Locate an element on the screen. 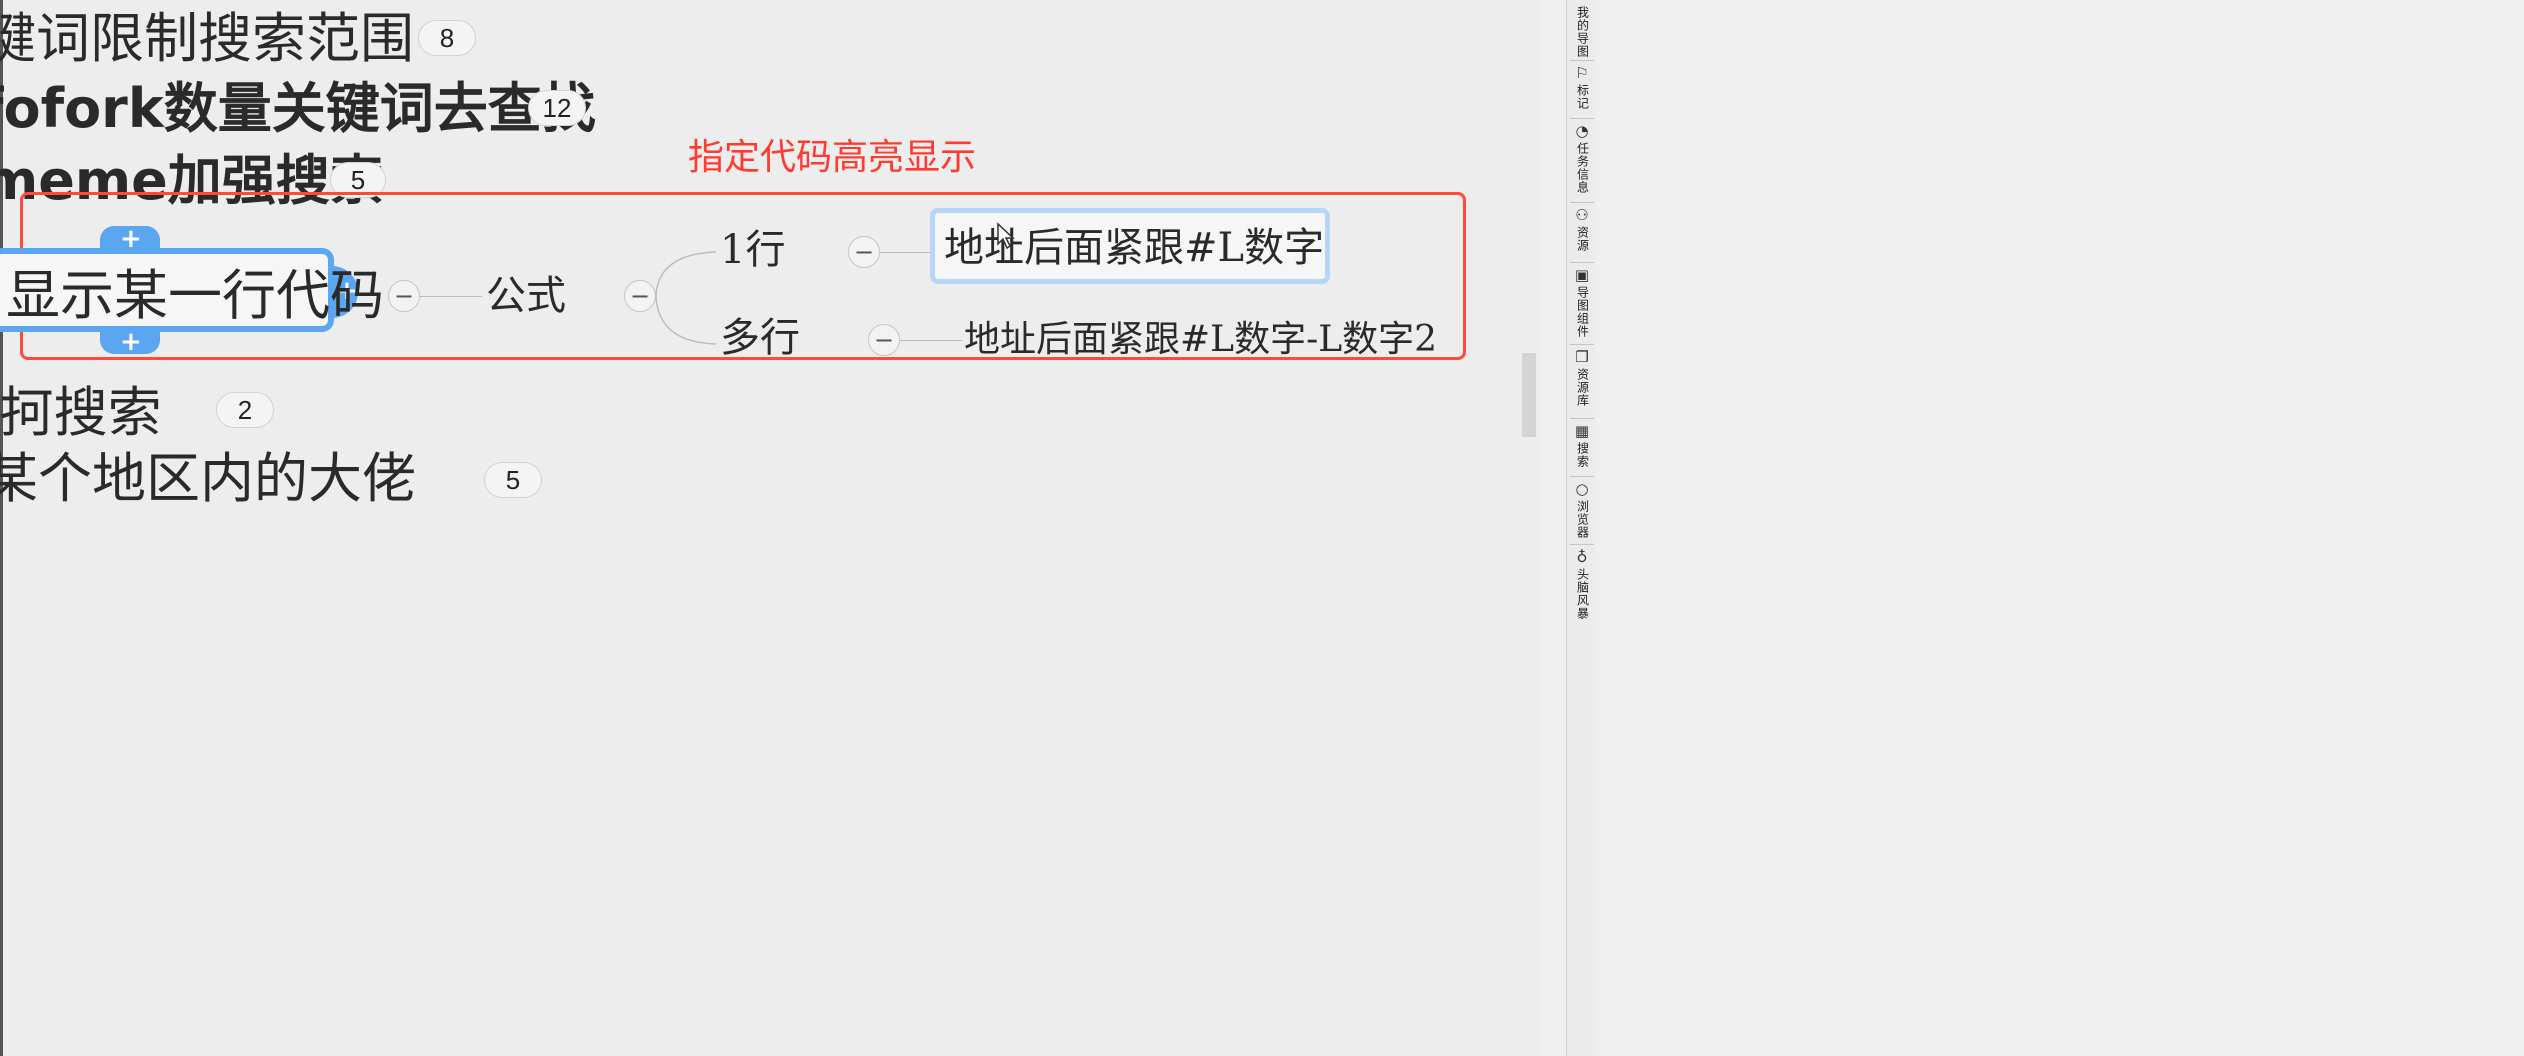  sidebar-label: 标记 is located at coordinates (1582, 97).